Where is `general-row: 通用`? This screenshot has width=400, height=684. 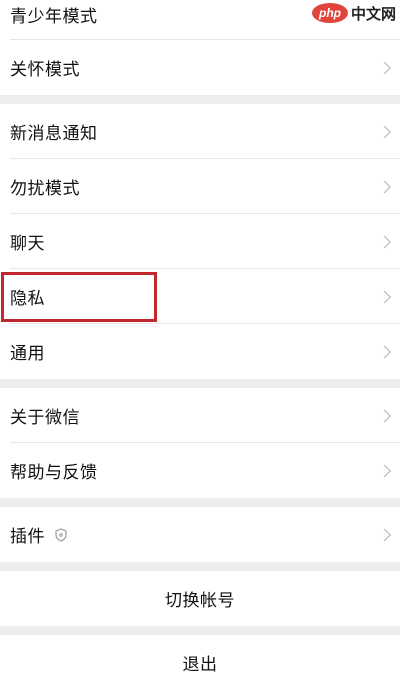
general-row: 通用 is located at coordinates (200, 351).